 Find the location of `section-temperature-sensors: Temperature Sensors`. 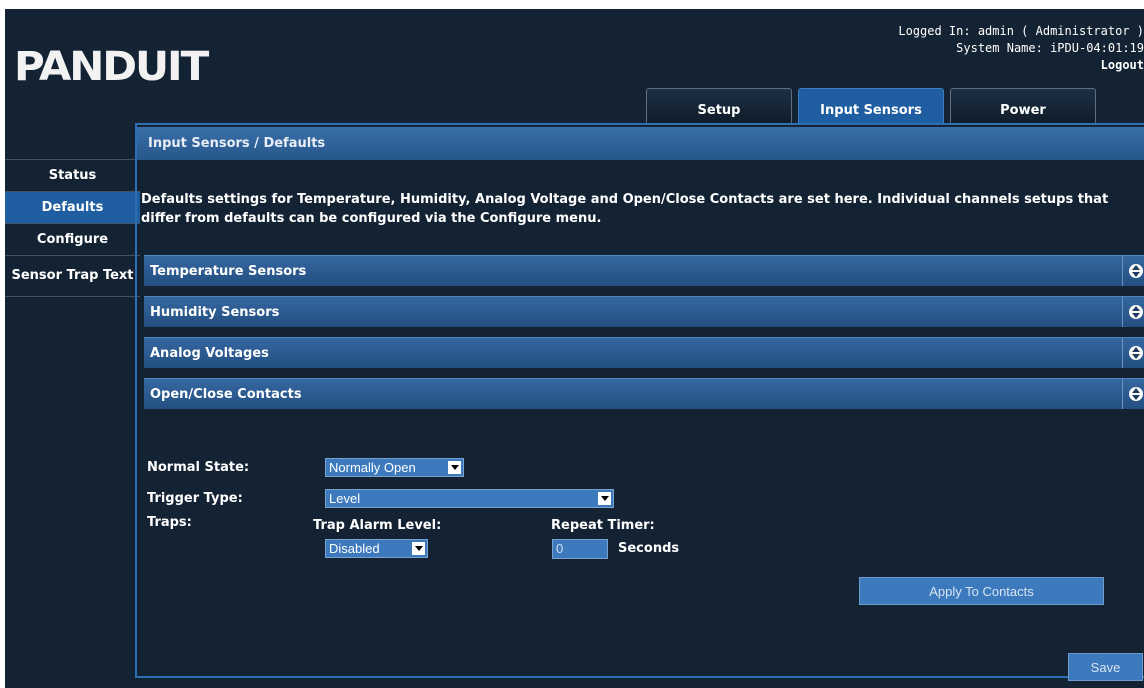

section-temperature-sensors: Temperature Sensors is located at coordinates (644, 270).